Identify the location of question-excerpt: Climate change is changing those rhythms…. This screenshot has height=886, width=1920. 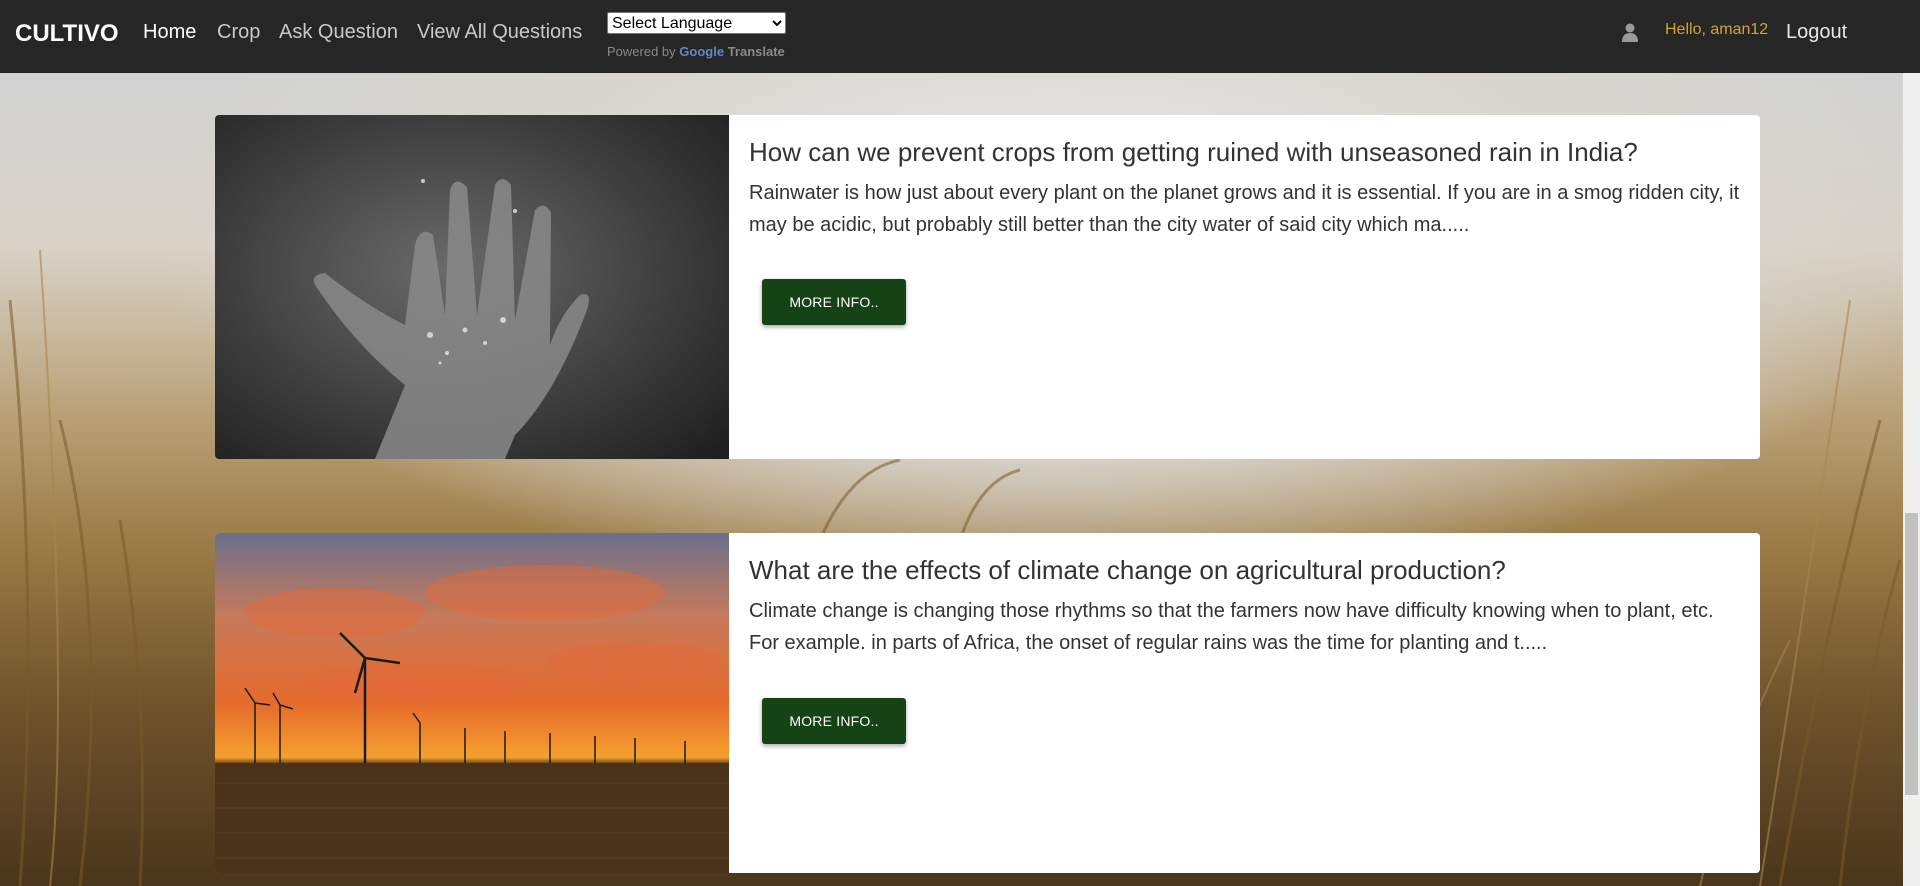
(1231, 627).